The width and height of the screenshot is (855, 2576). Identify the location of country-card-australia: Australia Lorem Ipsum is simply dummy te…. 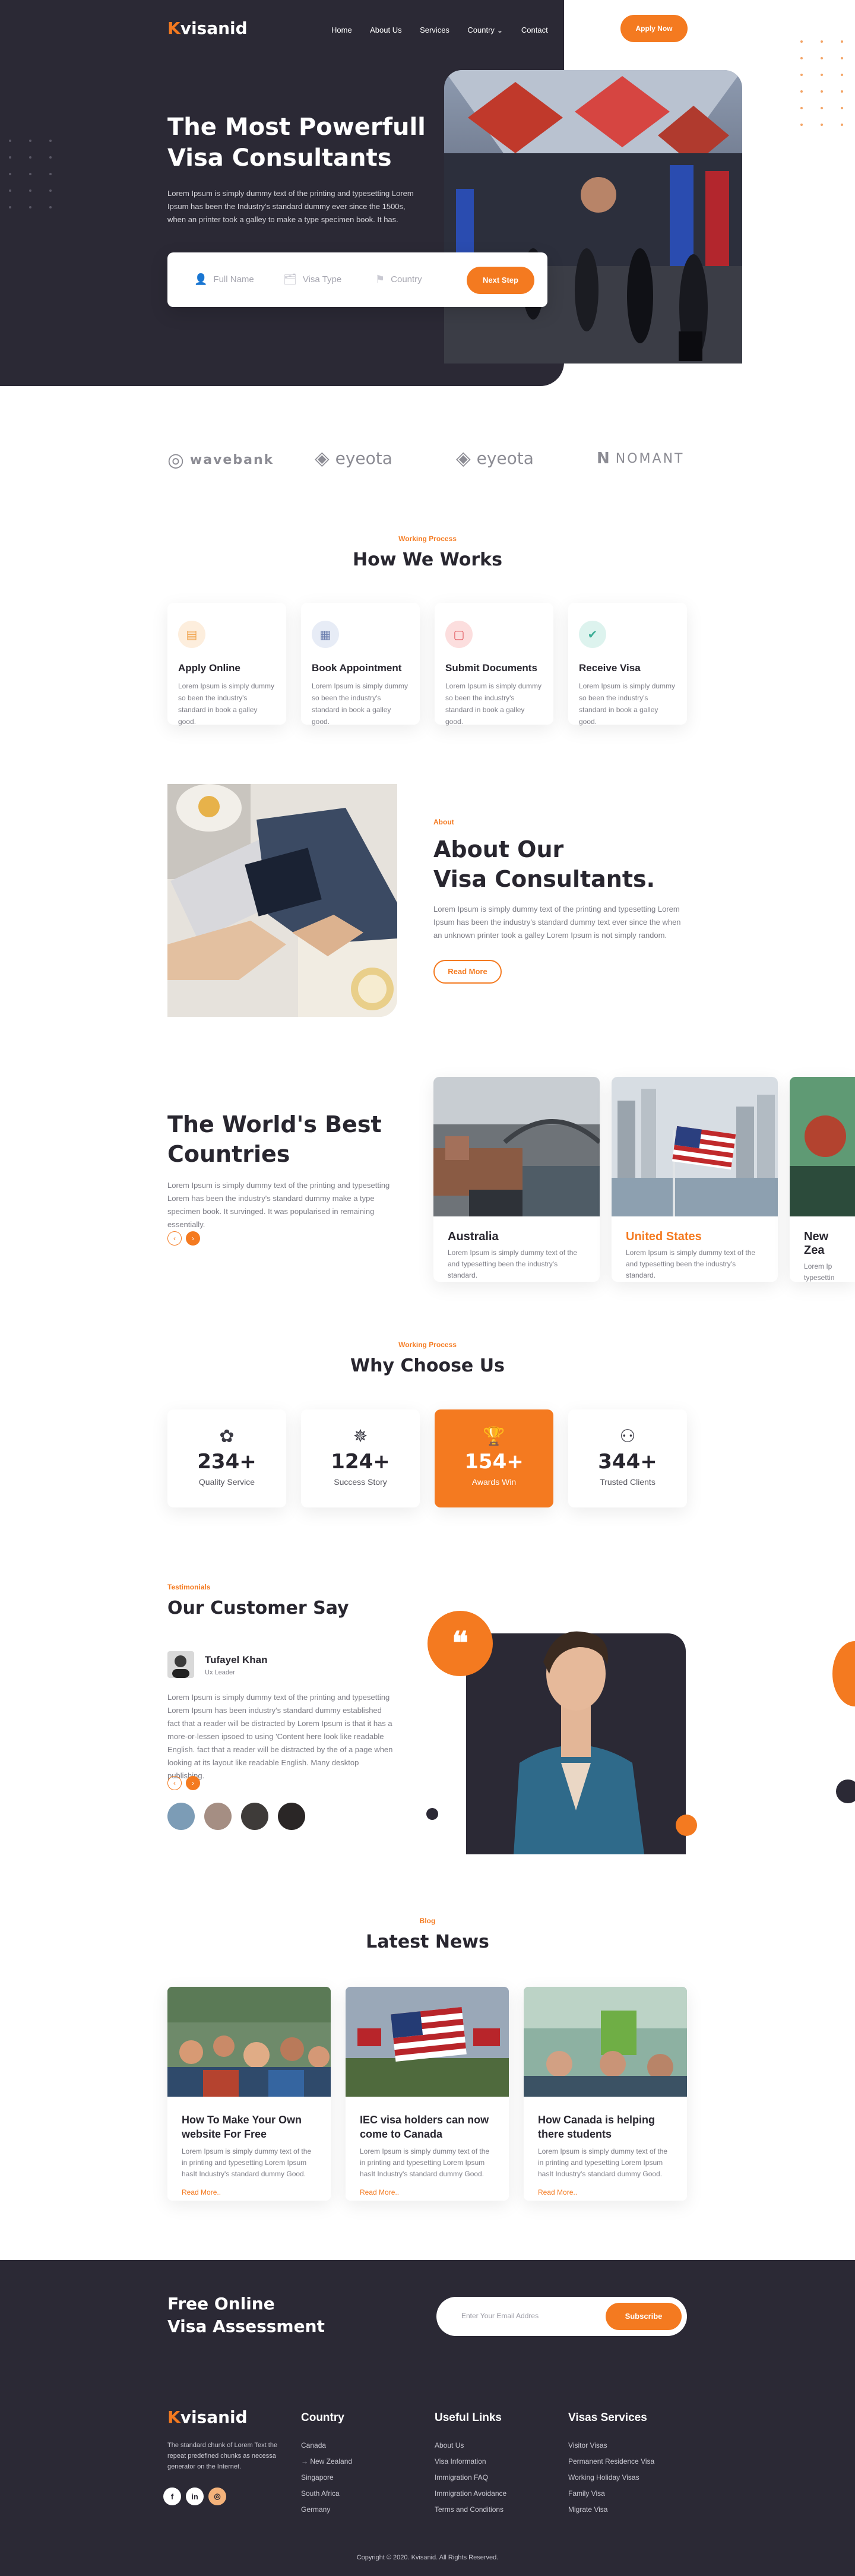
(516, 1179).